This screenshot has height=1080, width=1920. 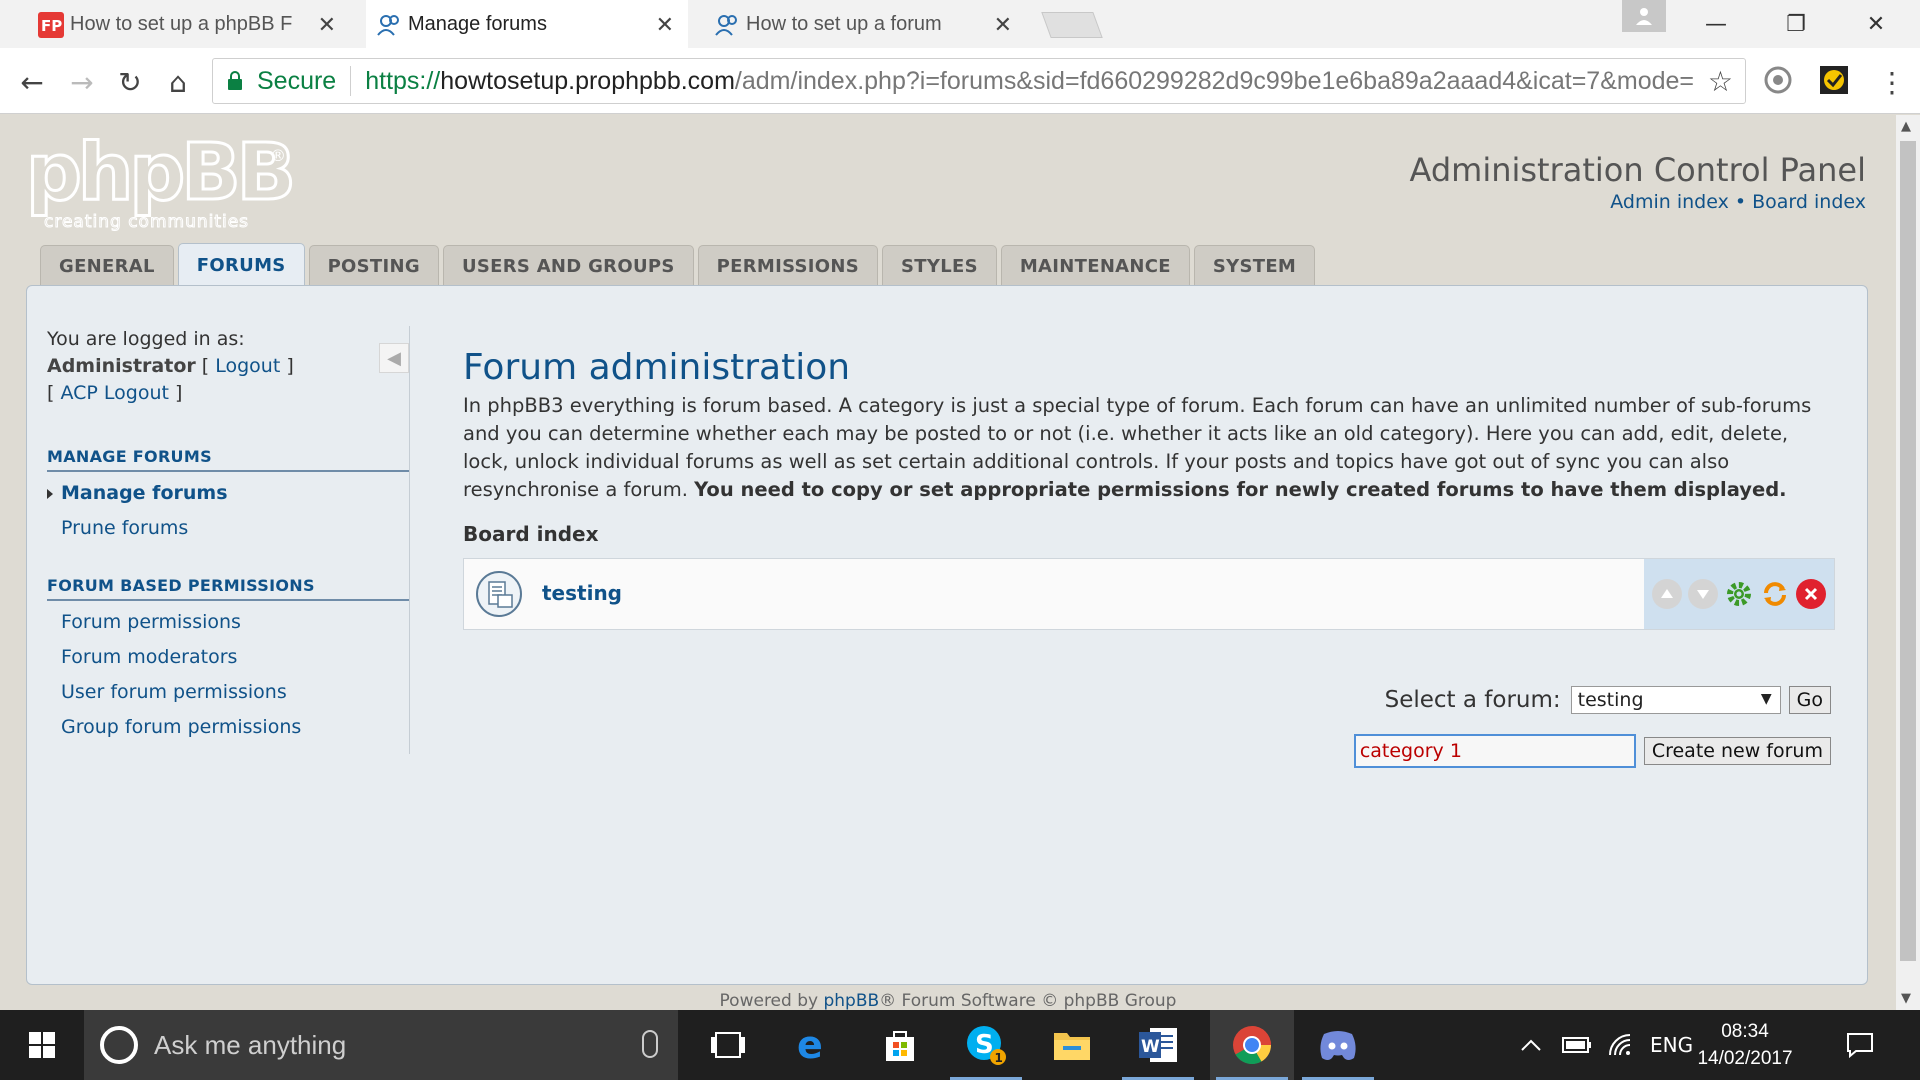 I want to click on breadcrumb: Board index, so click(x=531, y=534).